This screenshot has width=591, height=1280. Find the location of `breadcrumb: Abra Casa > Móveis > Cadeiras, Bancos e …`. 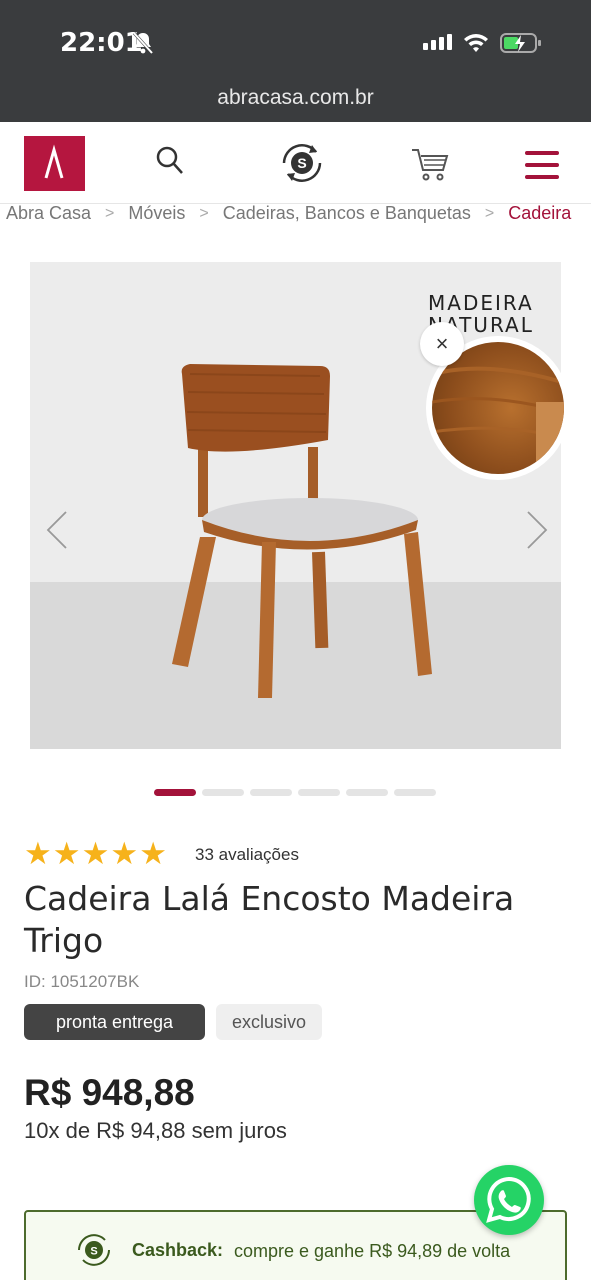

breadcrumb: Abra Casa > Móveis > Cadeiras, Bancos e … is located at coordinates (288, 213).